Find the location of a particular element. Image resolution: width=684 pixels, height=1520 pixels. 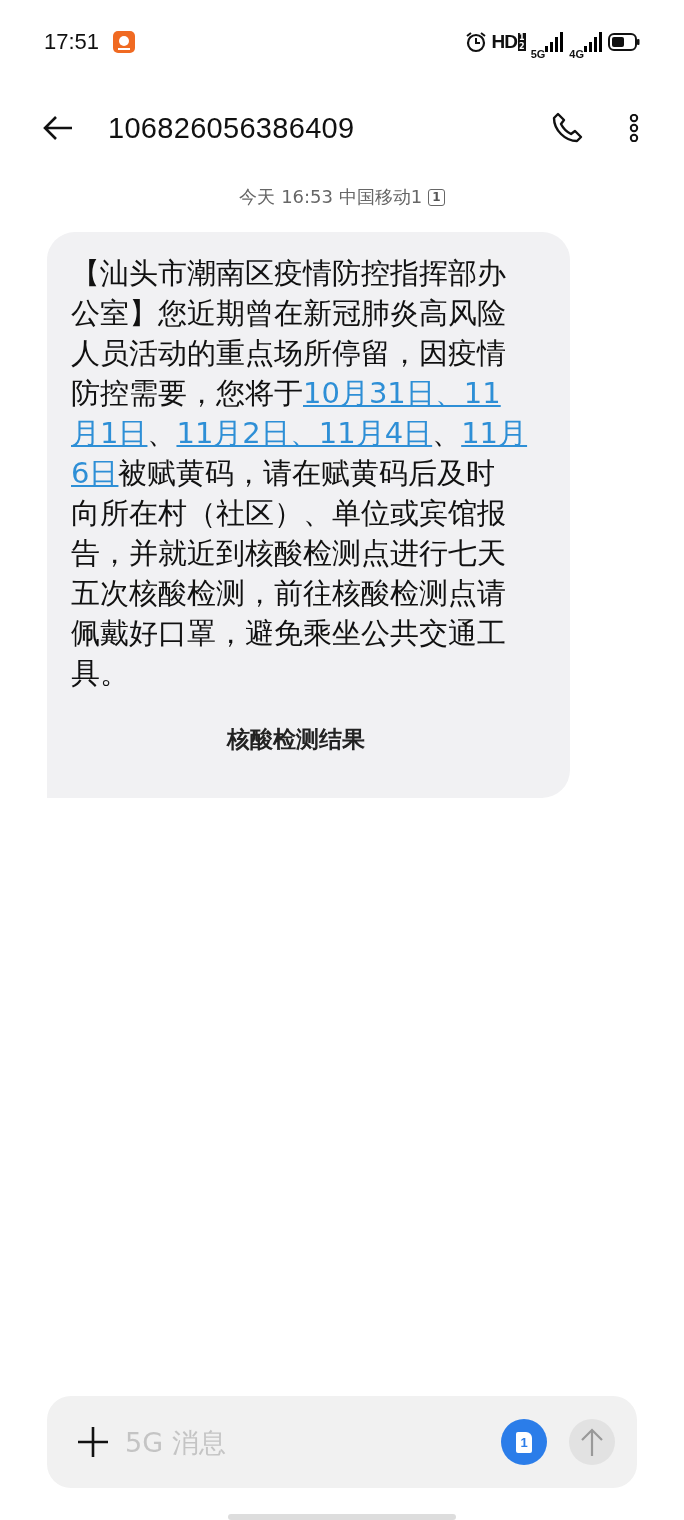

message-text: 【汕头市潮南区疫情防控指挥部办 is located at coordinates (288, 273).